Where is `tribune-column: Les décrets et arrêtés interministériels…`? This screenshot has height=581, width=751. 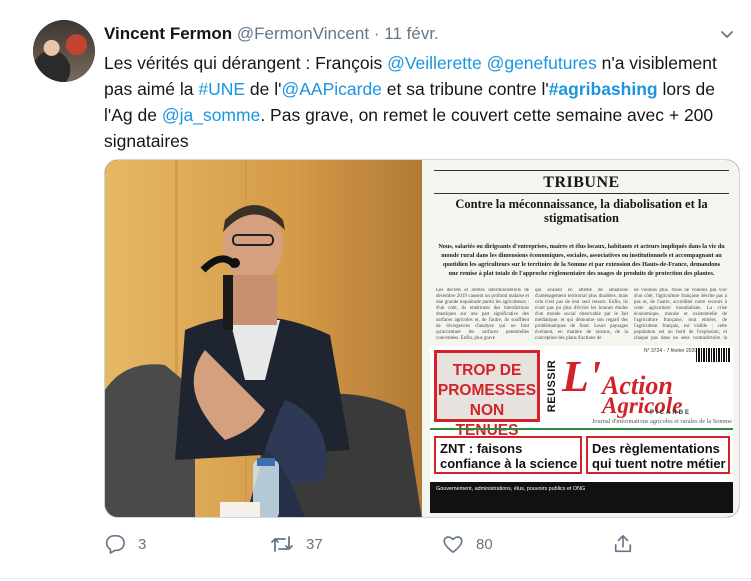 tribune-column: Les décrets et arrêtés interministériels… is located at coordinates (482, 314).